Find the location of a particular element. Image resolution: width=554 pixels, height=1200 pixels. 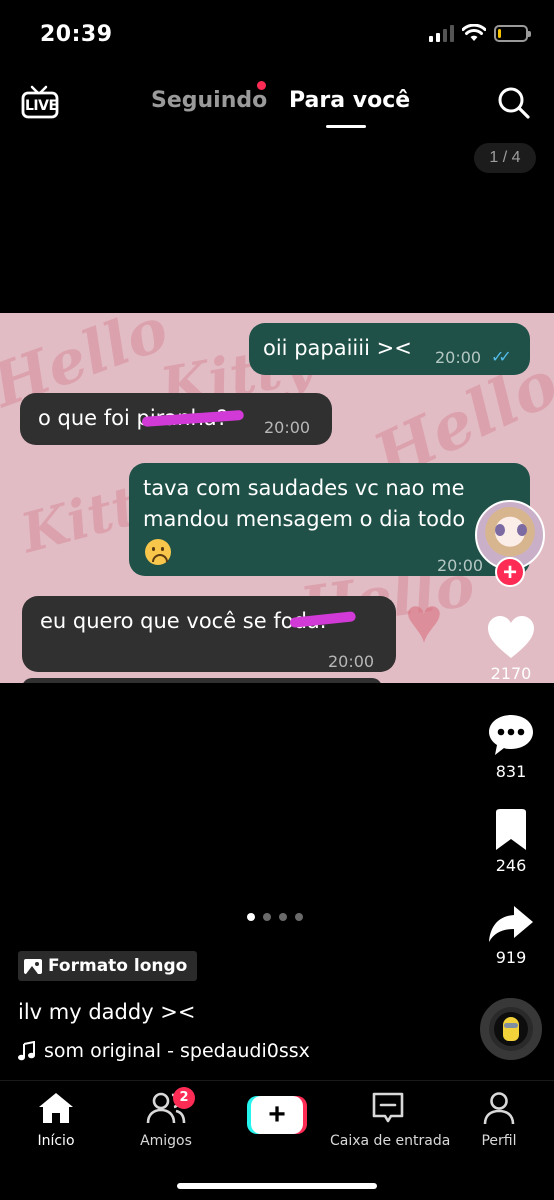

sound-cover-image is located at coordinates (511, 1029).